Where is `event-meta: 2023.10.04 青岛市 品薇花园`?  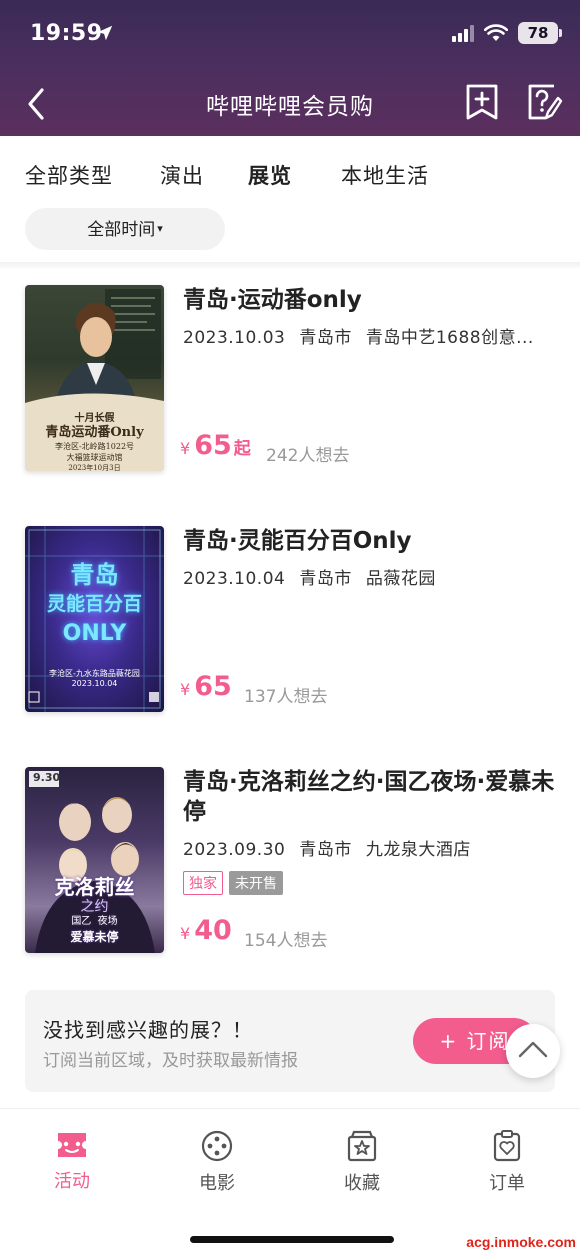 event-meta: 2023.10.04 青岛市 品薇花园 is located at coordinates (373, 576).